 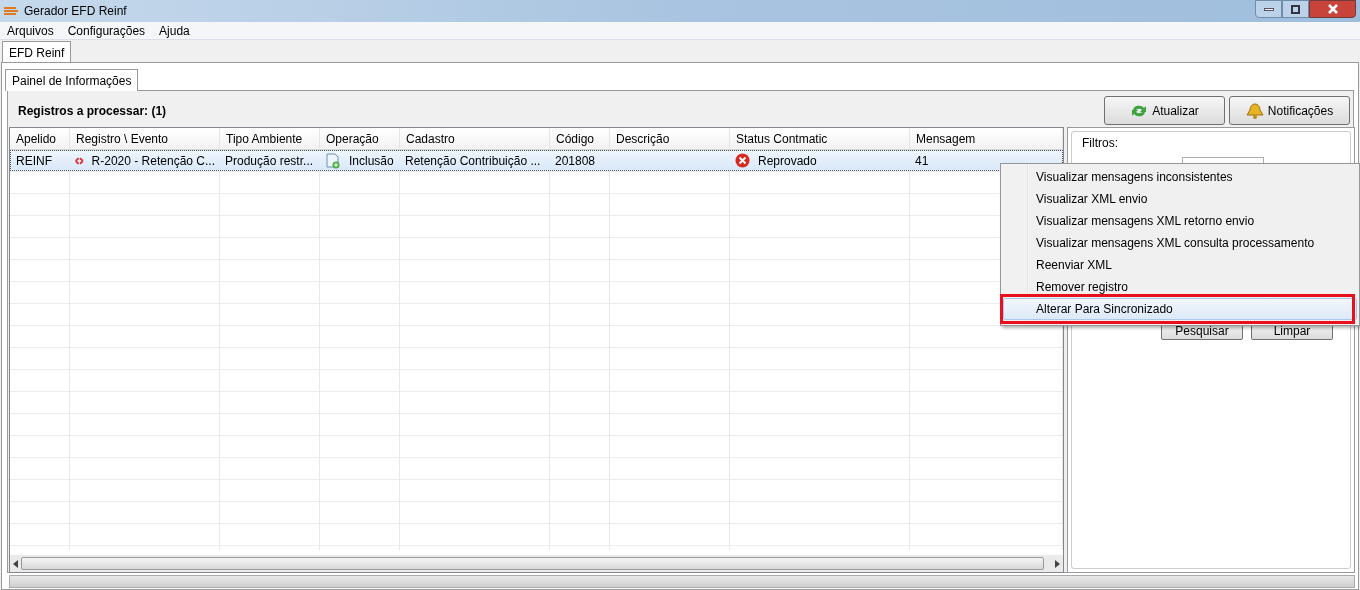 I want to click on column-header: Tipo Ambiente, so click(x=270, y=138).